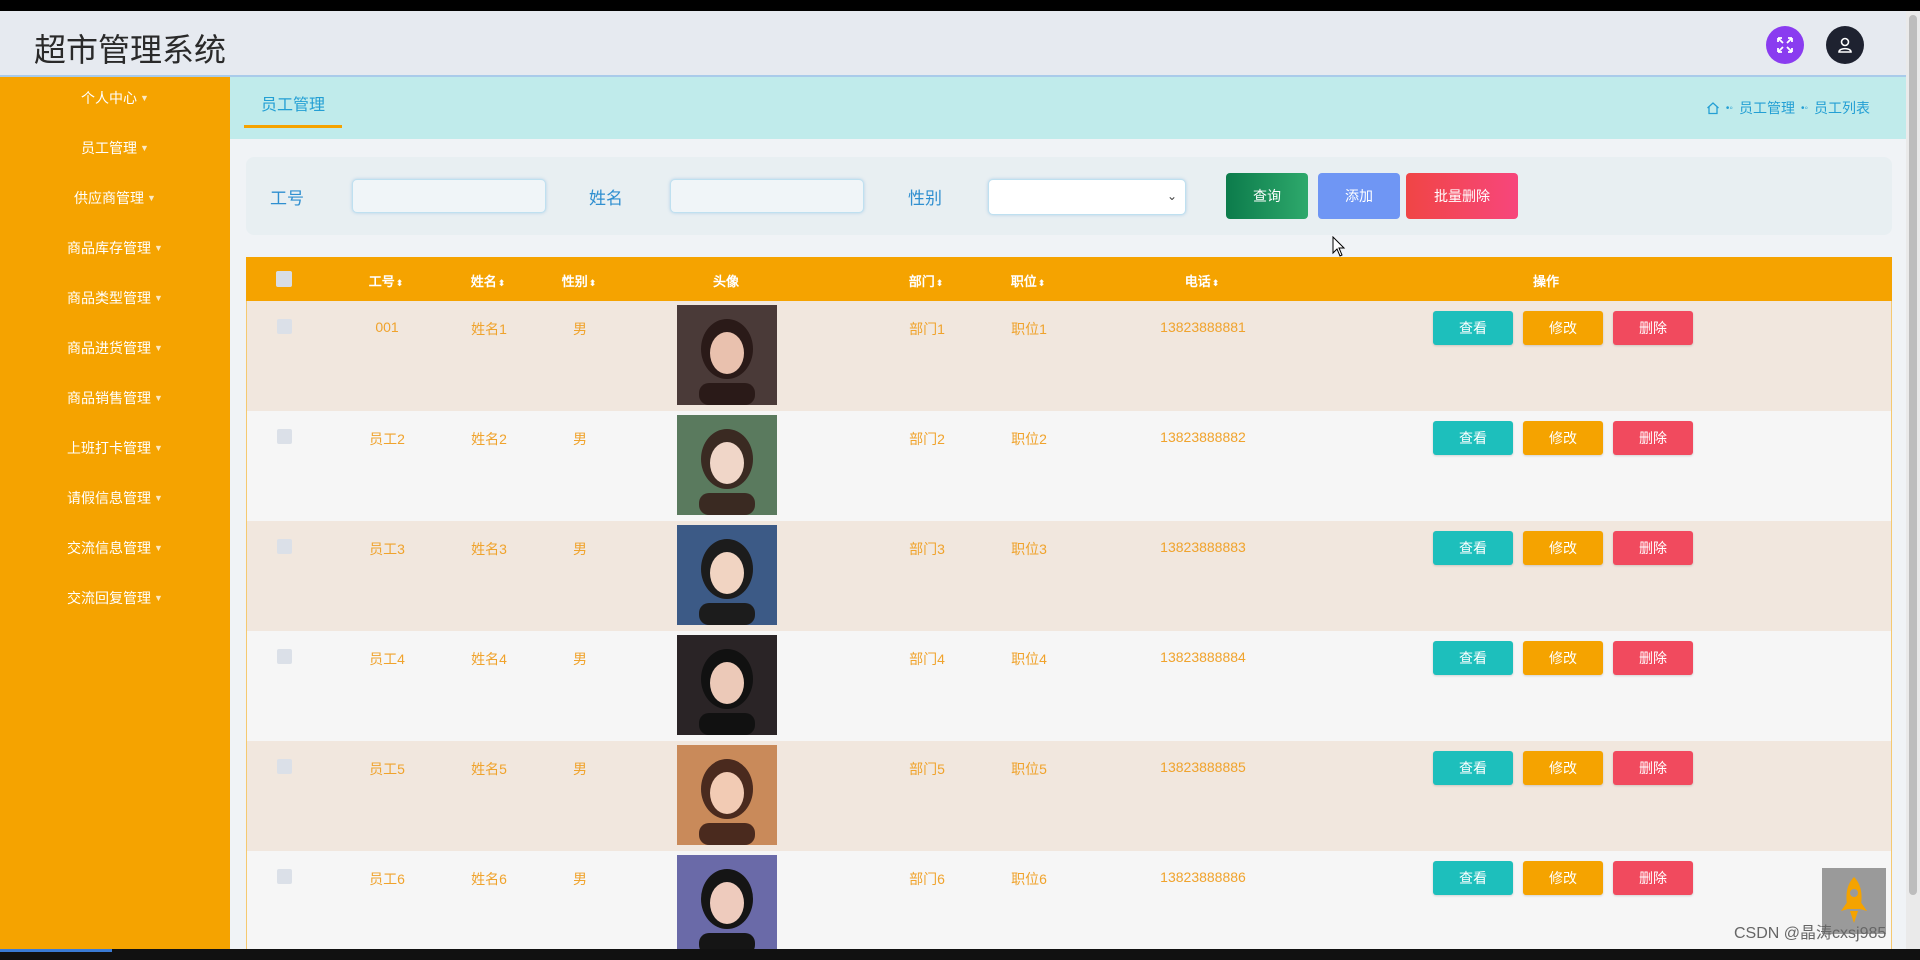 This screenshot has height=960, width=1920. What do you see at coordinates (488, 280) in the screenshot?
I see `header-name: 姓名⬍` at bounding box center [488, 280].